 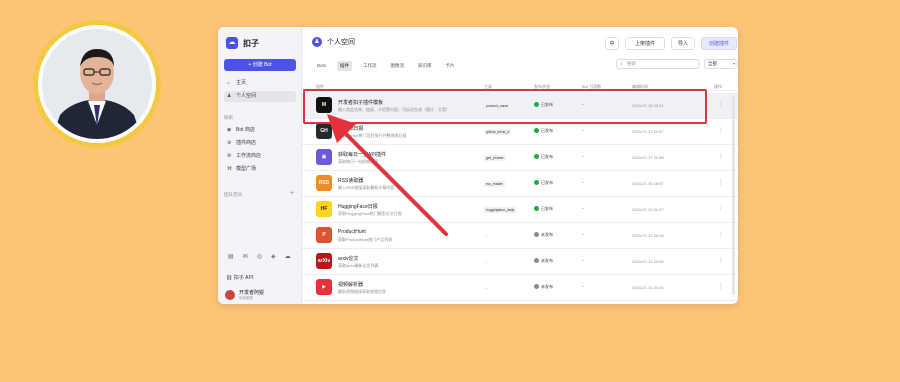 What do you see at coordinates (387, 175) in the screenshot?
I see `annotation-arrow` at bounding box center [387, 175].